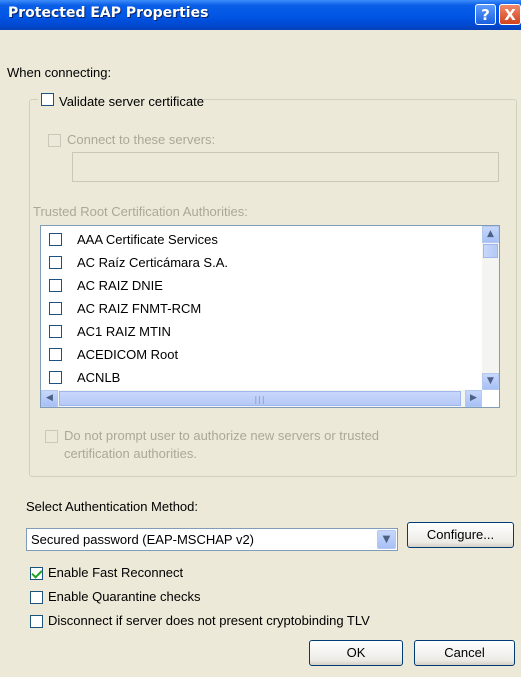  Describe the element at coordinates (485, 14) in the screenshot. I see `help-button: ?` at that location.